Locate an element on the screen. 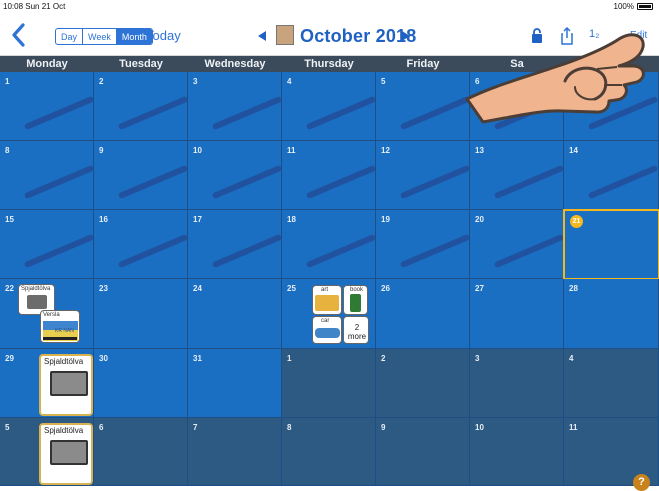 Image resolution: width=659 pixels, height=491 pixels. day-cell: 16 is located at coordinates (141, 244).